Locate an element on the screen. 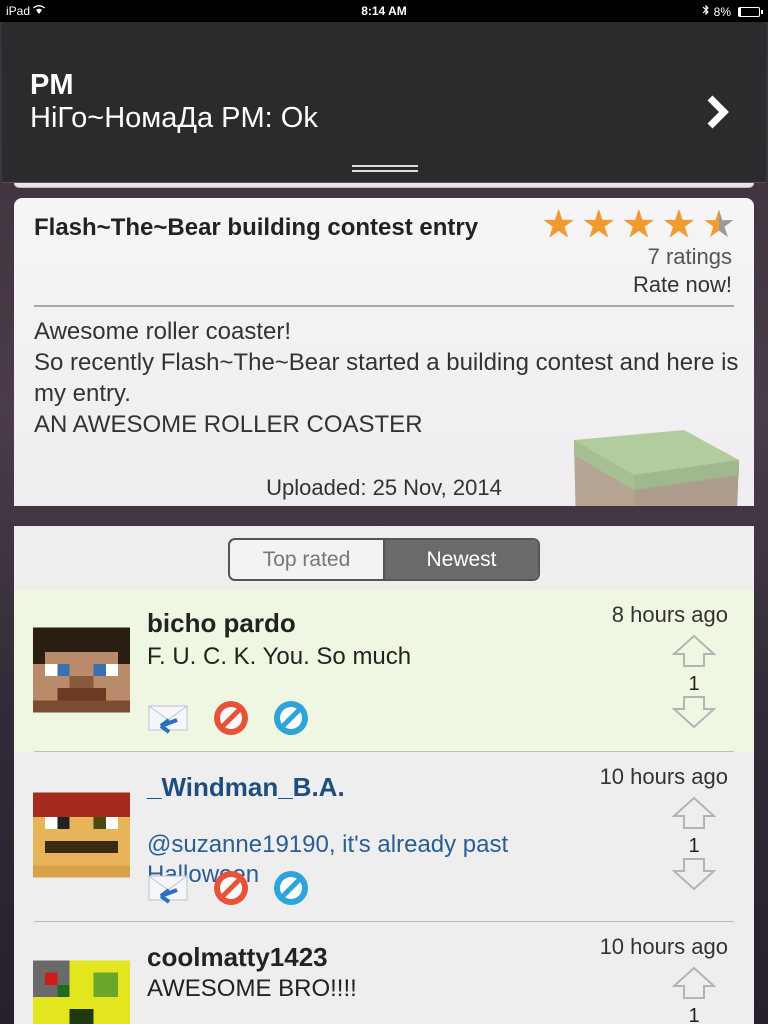 This screenshot has height=1024, width=768. status-time: 8:14 AM is located at coordinates (384, 11).